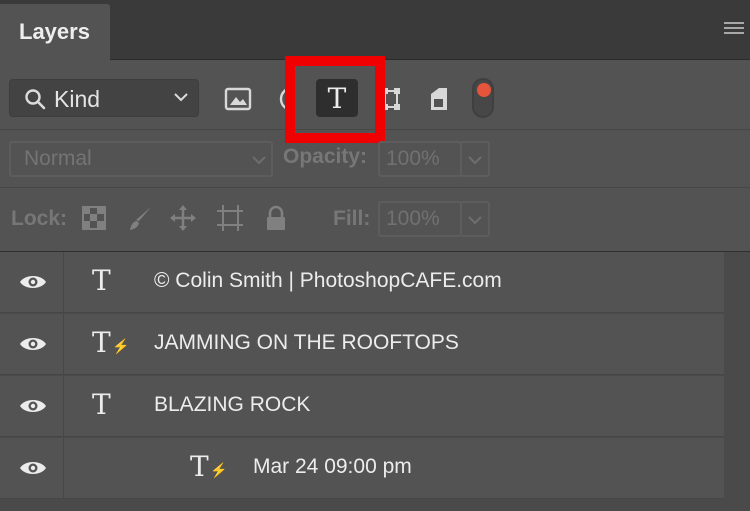 The width and height of the screenshot is (750, 511). I want to click on layer-row: T ⚡ JAMMING ON THE ROOFTOPS, so click(362, 344).